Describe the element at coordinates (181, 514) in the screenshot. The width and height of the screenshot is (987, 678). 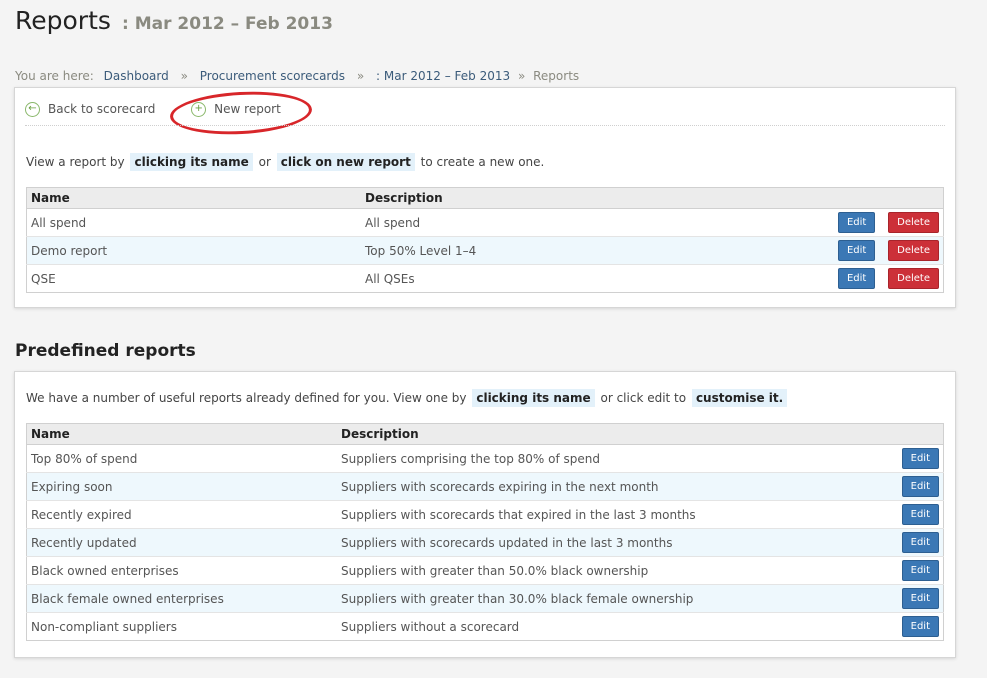
I see `report-name-link: Recently expired` at that location.